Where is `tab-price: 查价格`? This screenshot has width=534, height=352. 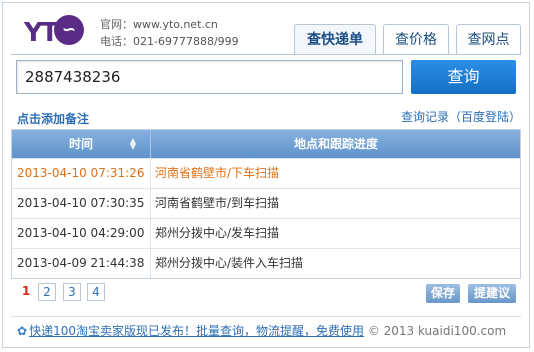 tab-price: 查价格 is located at coordinates (416, 39).